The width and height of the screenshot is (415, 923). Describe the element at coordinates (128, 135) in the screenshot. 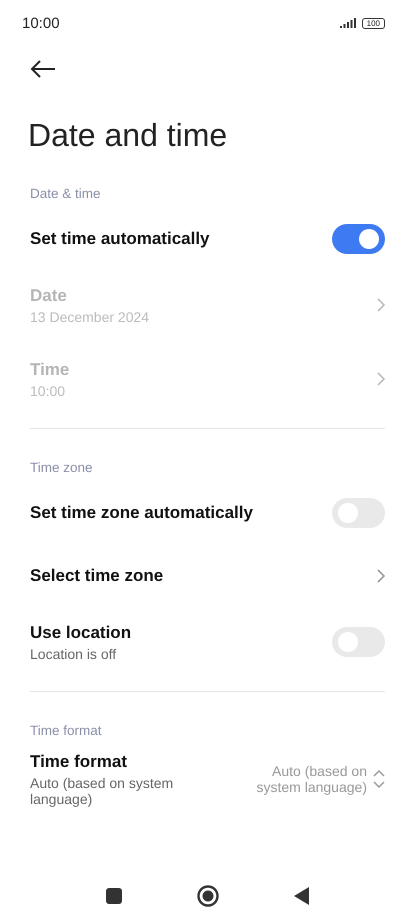

I see `page-title: Date and time` at that location.